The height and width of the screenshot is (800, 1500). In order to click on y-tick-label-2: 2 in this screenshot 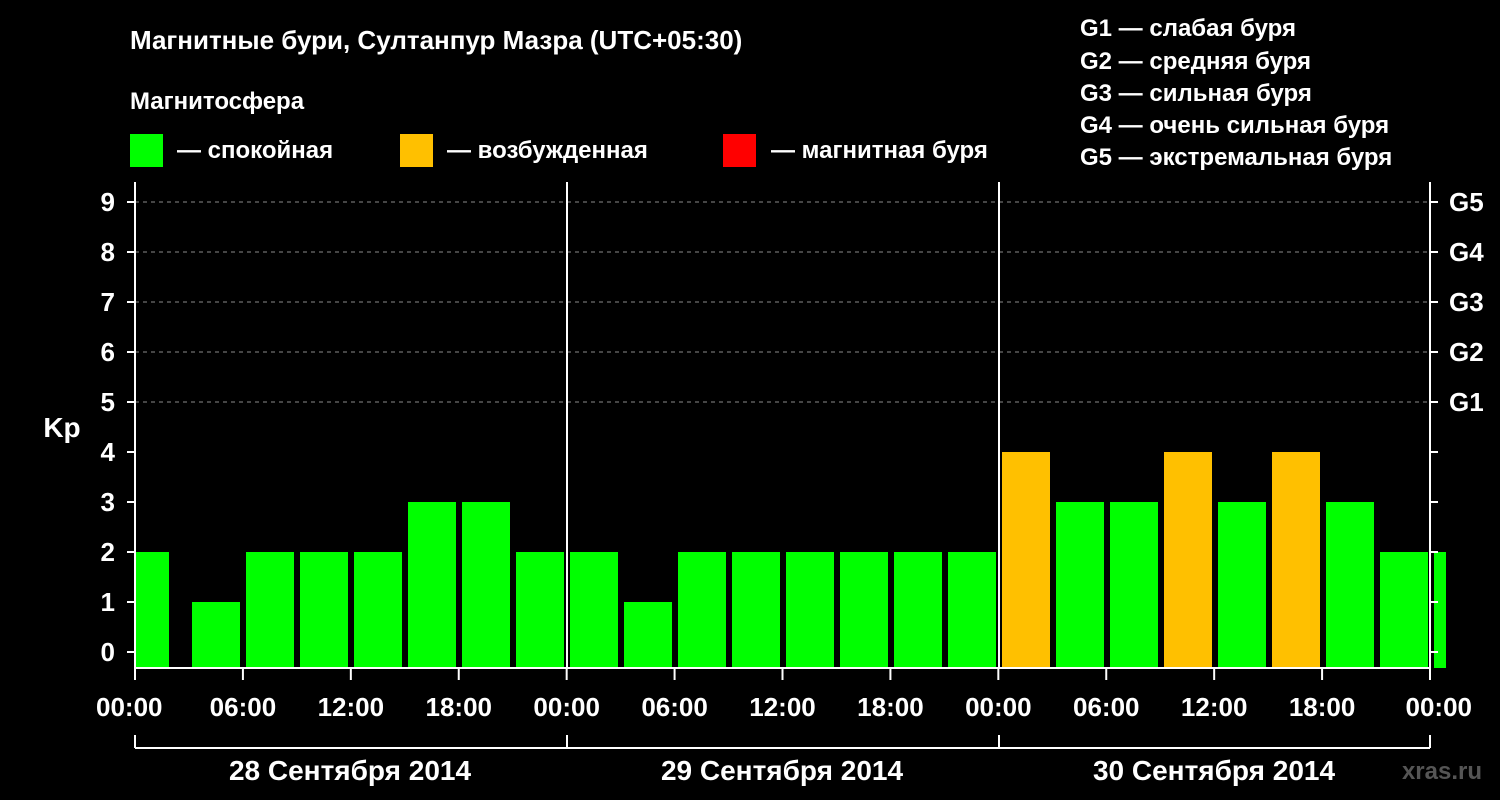, I will do `click(108, 552)`.